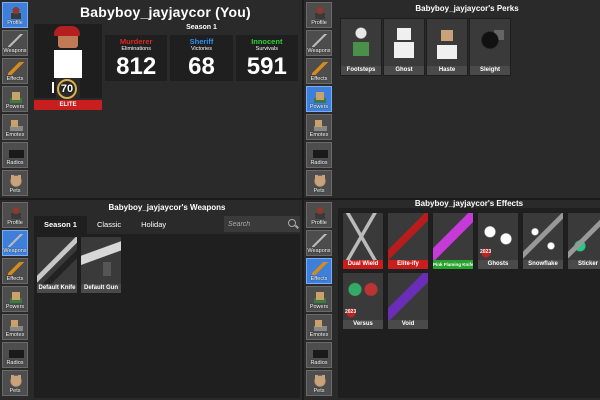 The height and width of the screenshot is (400, 600). Describe the element at coordinates (68, 64) in the screenshot. I see `avatar-body` at that location.